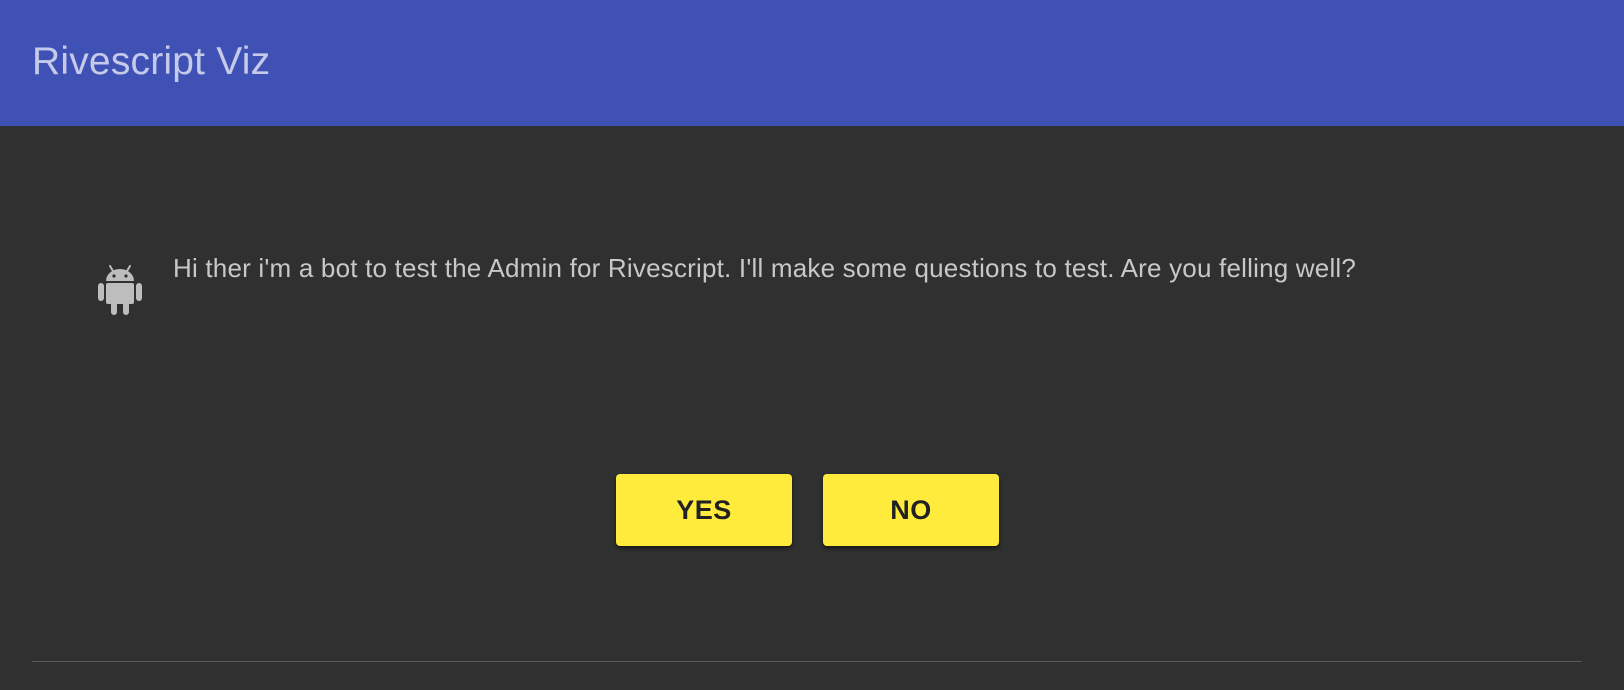 The width and height of the screenshot is (1624, 690). Describe the element at coordinates (151, 61) in the screenshot. I see `app-title: Rivescript Viz` at that location.